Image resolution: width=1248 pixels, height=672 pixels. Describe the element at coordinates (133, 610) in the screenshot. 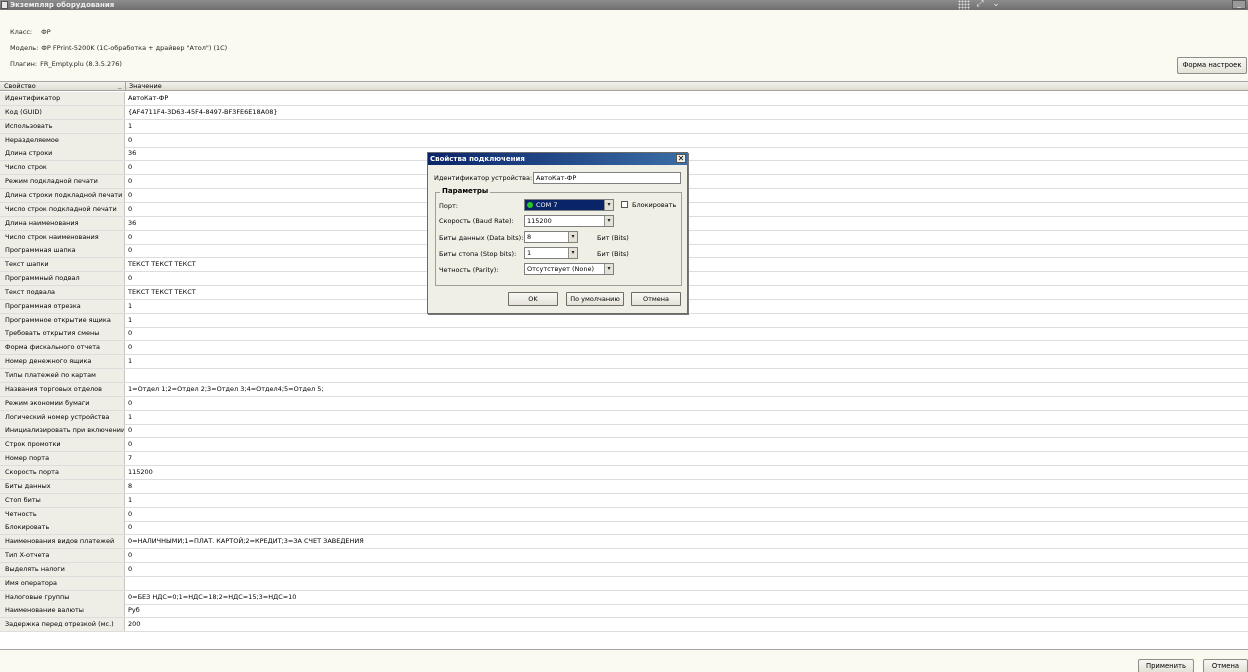

I see `property-value-cell: Руб` at that location.